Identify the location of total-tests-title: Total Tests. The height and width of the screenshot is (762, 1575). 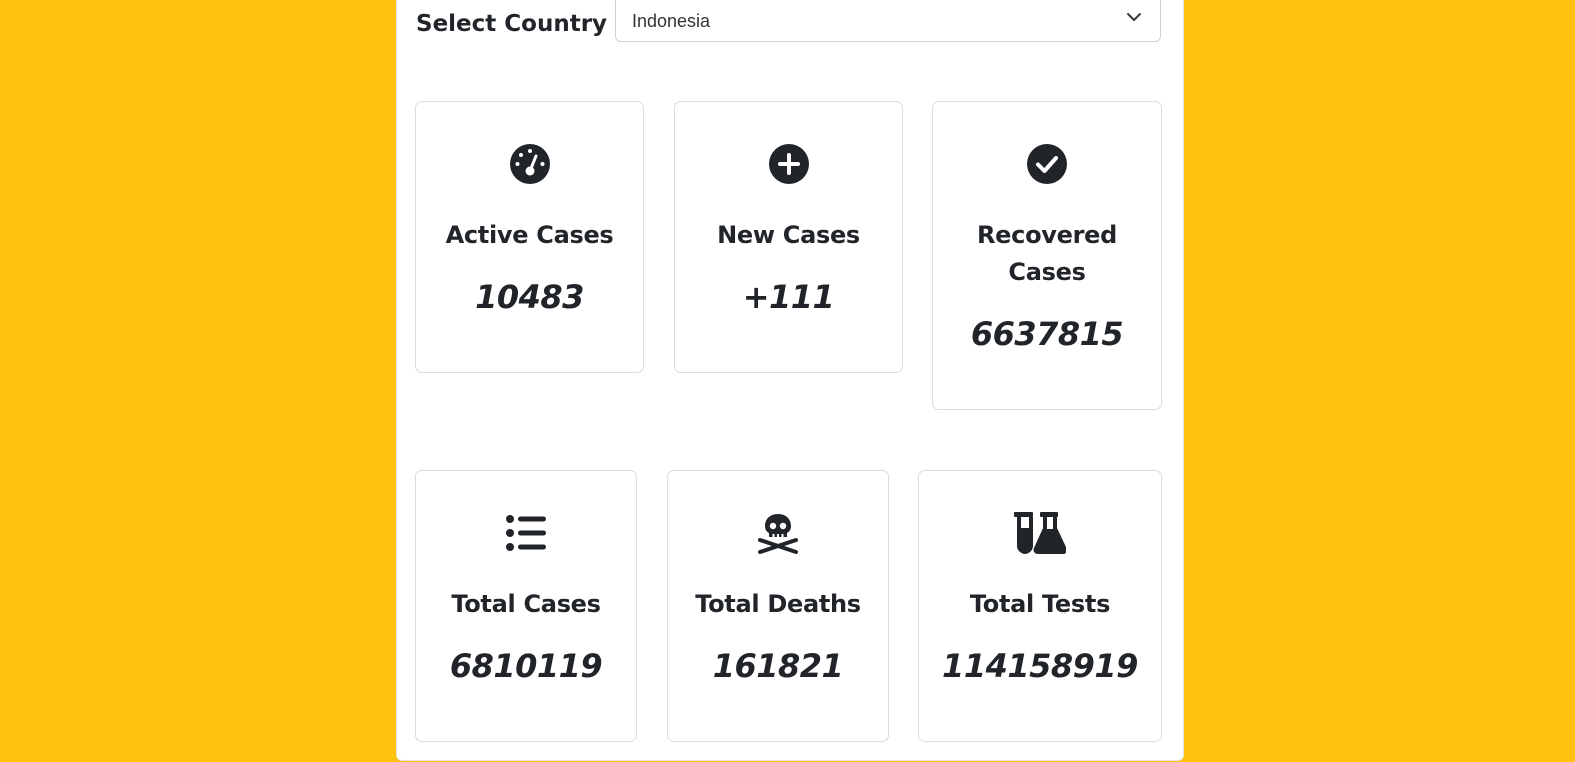
(1040, 604).